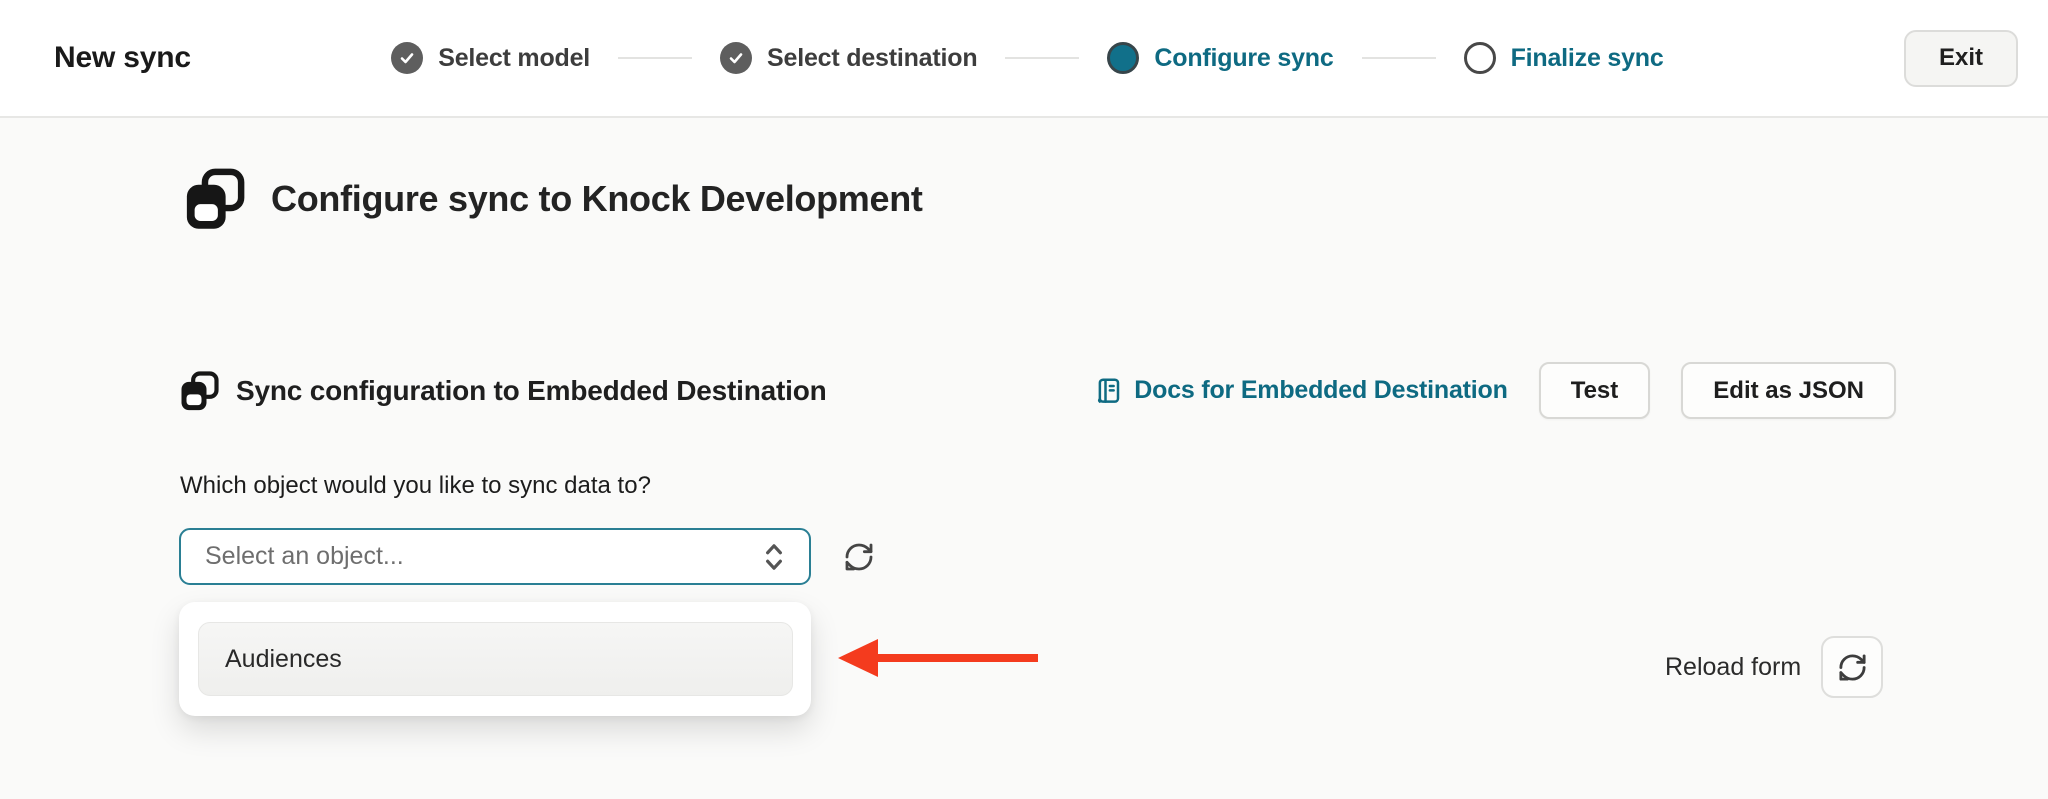 This screenshot has height=799, width=2048. What do you see at coordinates (872, 57) in the screenshot?
I see `step-label: Select destination` at bounding box center [872, 57].